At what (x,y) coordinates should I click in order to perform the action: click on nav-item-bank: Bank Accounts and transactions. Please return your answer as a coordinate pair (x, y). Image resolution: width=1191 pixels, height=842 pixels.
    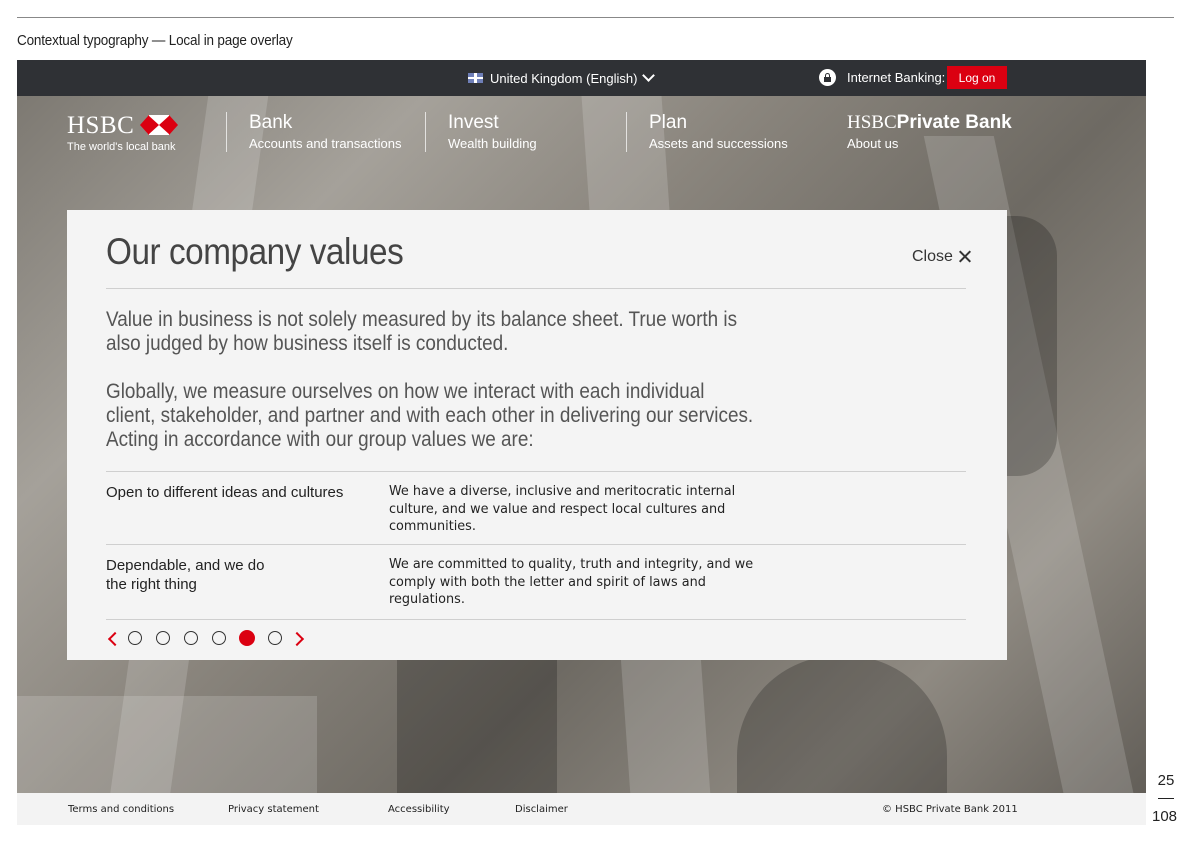
    Looking at the image, I should click on (313, 132).